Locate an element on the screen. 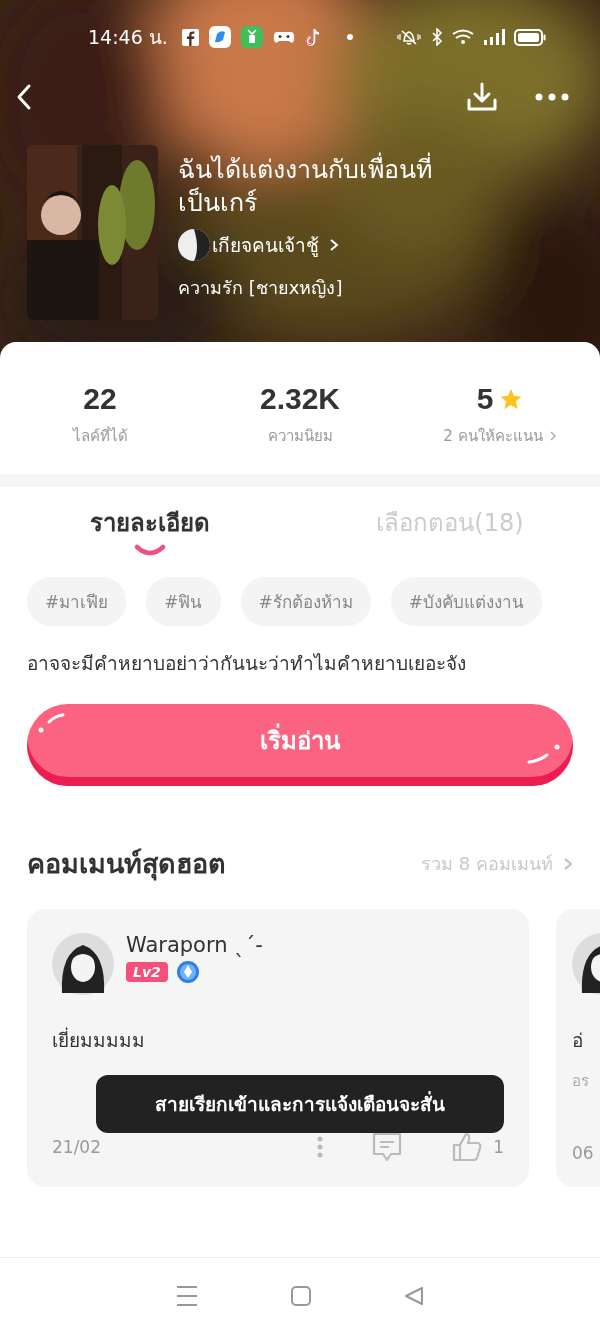  star-icon is located at coordinates (511, 399).